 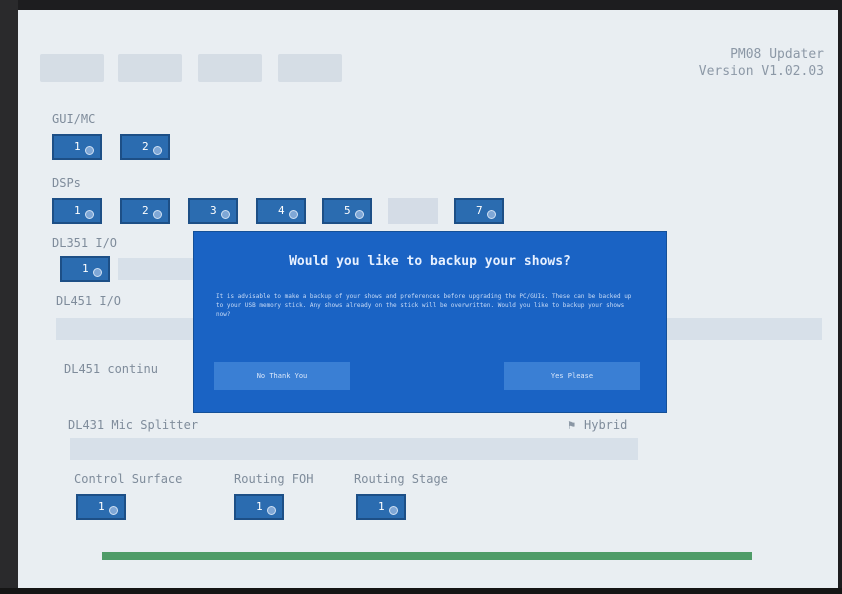 I want to click on dl351-button-1: 1, so click(x=85, y=269).